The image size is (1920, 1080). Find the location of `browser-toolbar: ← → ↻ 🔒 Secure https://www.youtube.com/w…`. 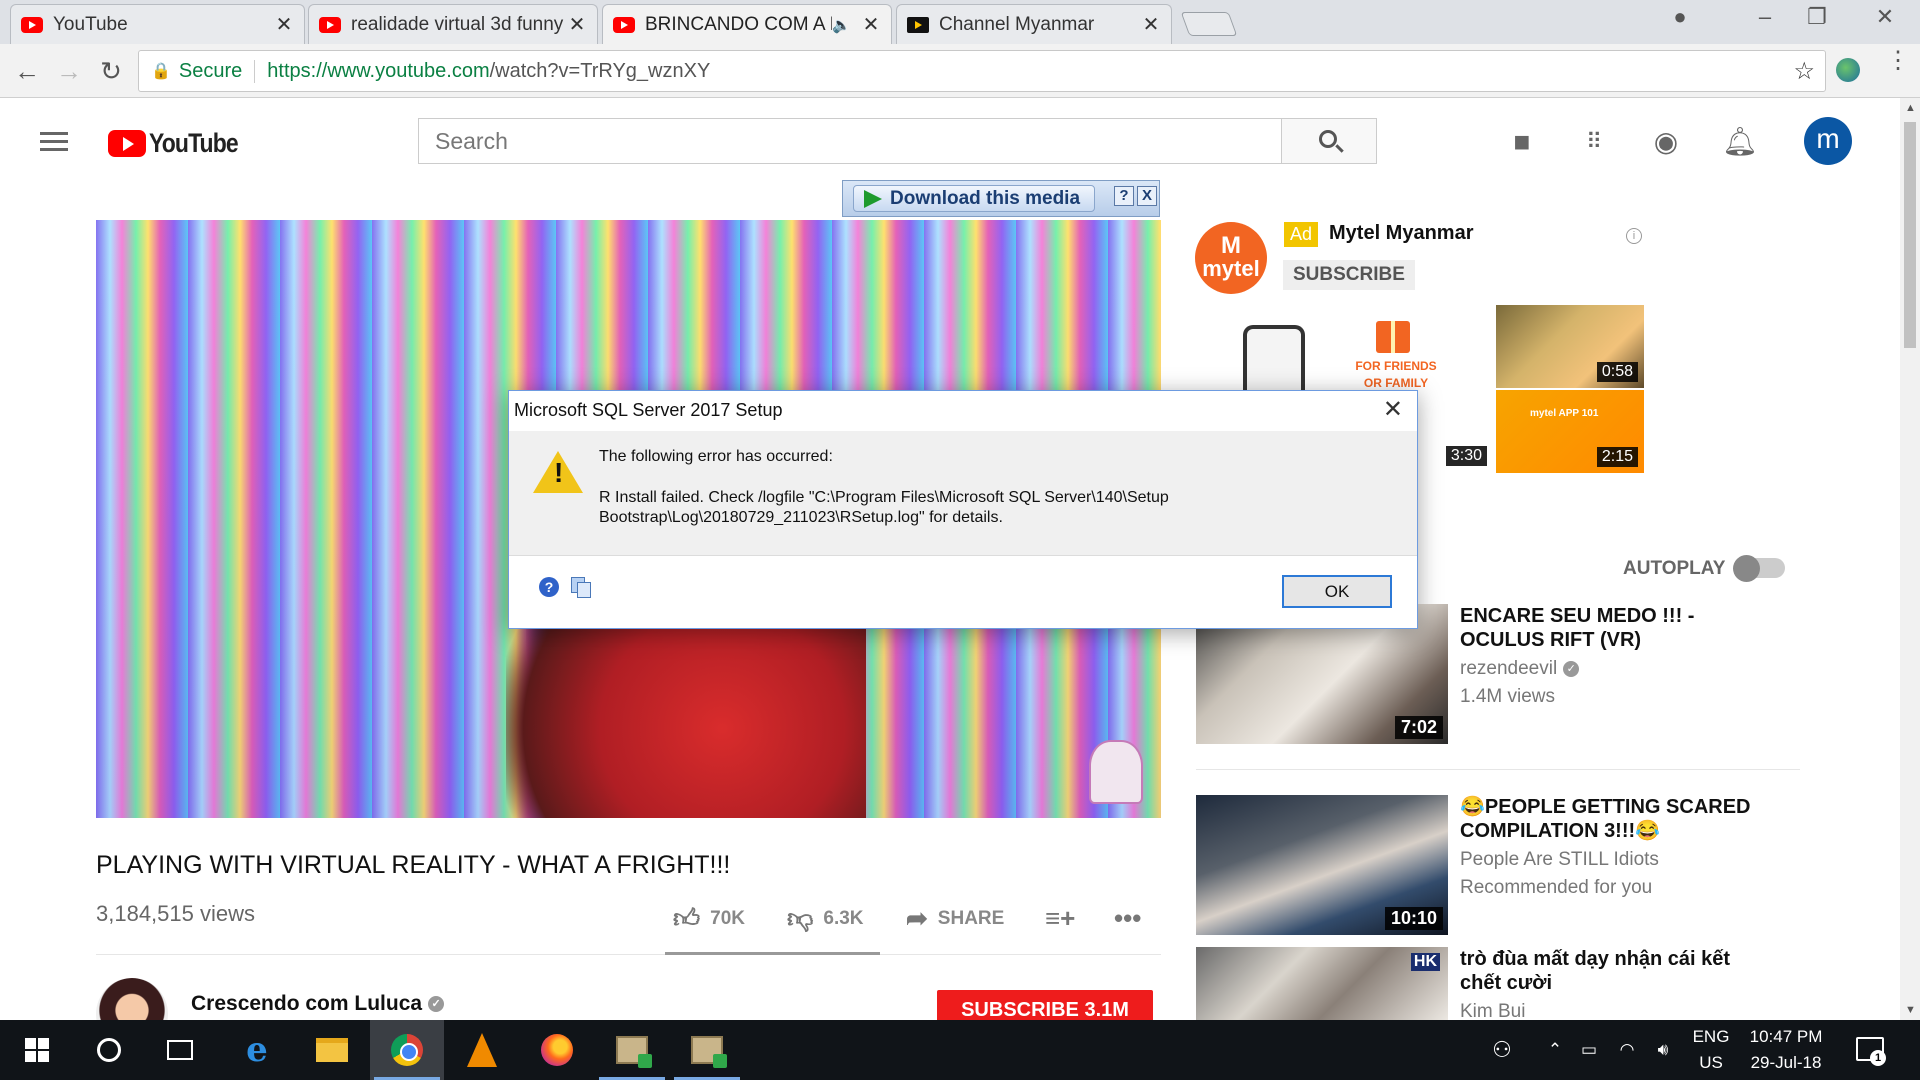

browser-toolbar: ← → ↻ 🔒 Secure https://www.youtube.com/w… is located at coordinates (960, 71).